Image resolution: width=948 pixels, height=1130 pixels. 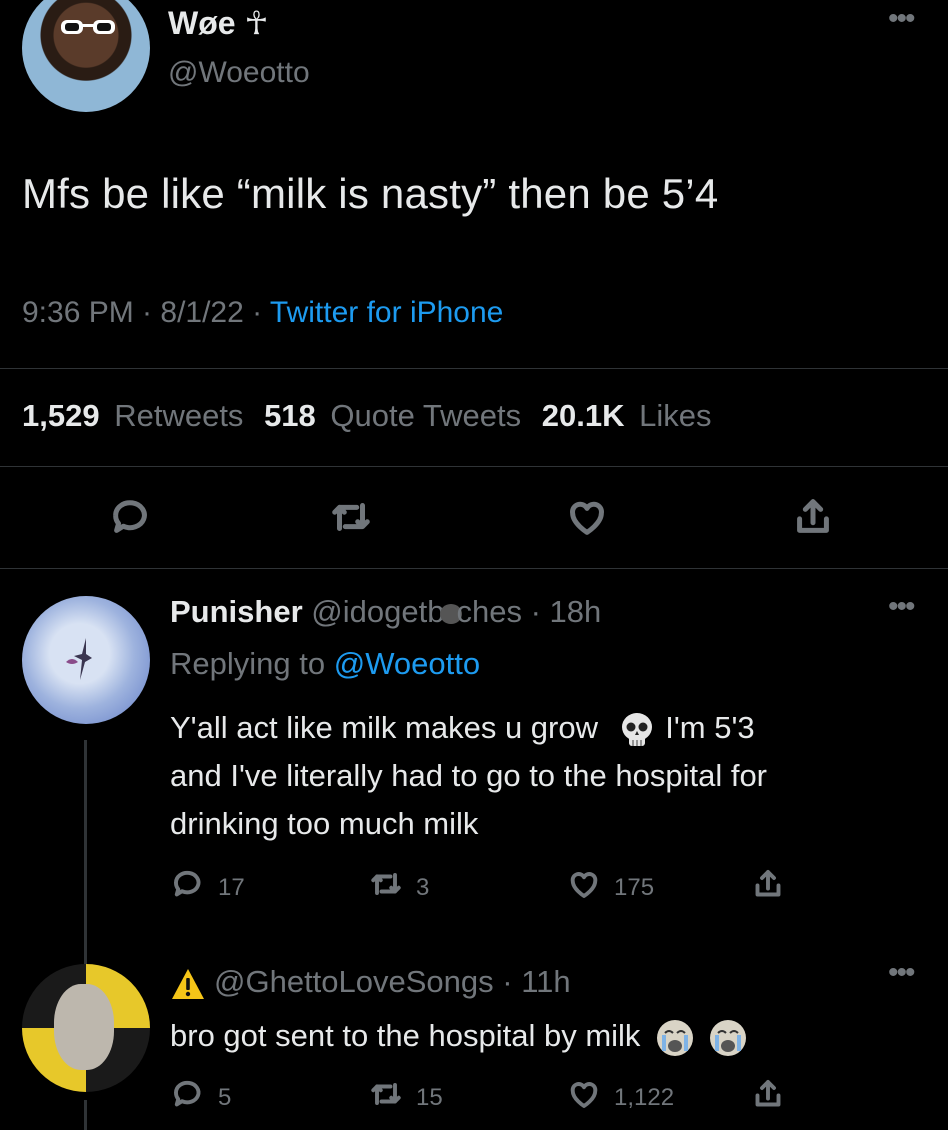 I want to click on tweet-text: Mfs be like “milk is nasty” then be 5’4, so click(x=370, y=193).